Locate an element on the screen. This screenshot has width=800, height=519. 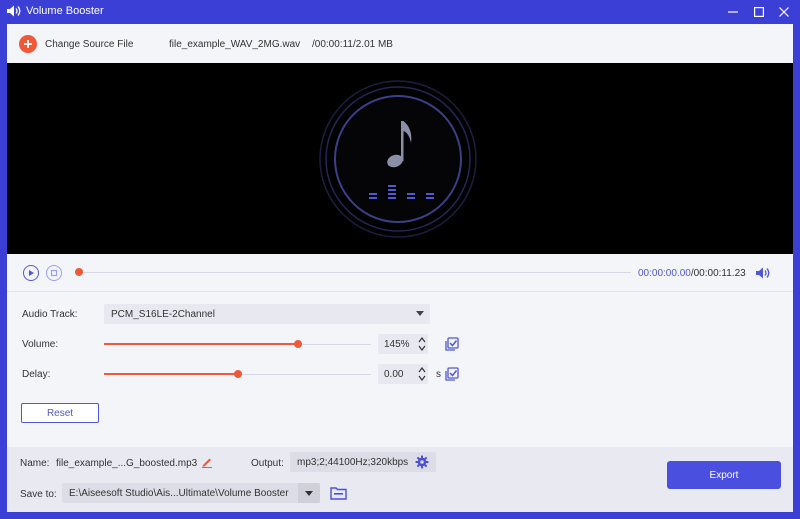
delay-value: 0.00 is located at coordinates (394, 374).